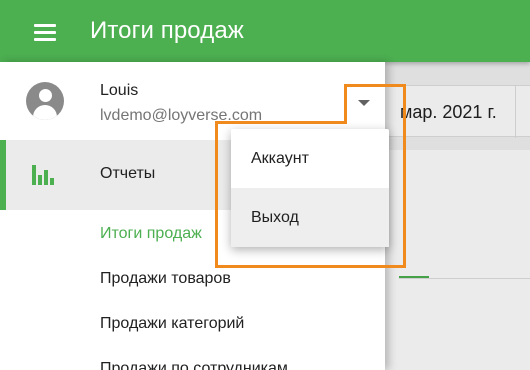  What do you see at coordinates (194, 365) in the screenshot?
I see `sidebar-subitem-employee-sales: Продажи по сотрудникам` at bounding box center [194, 365].